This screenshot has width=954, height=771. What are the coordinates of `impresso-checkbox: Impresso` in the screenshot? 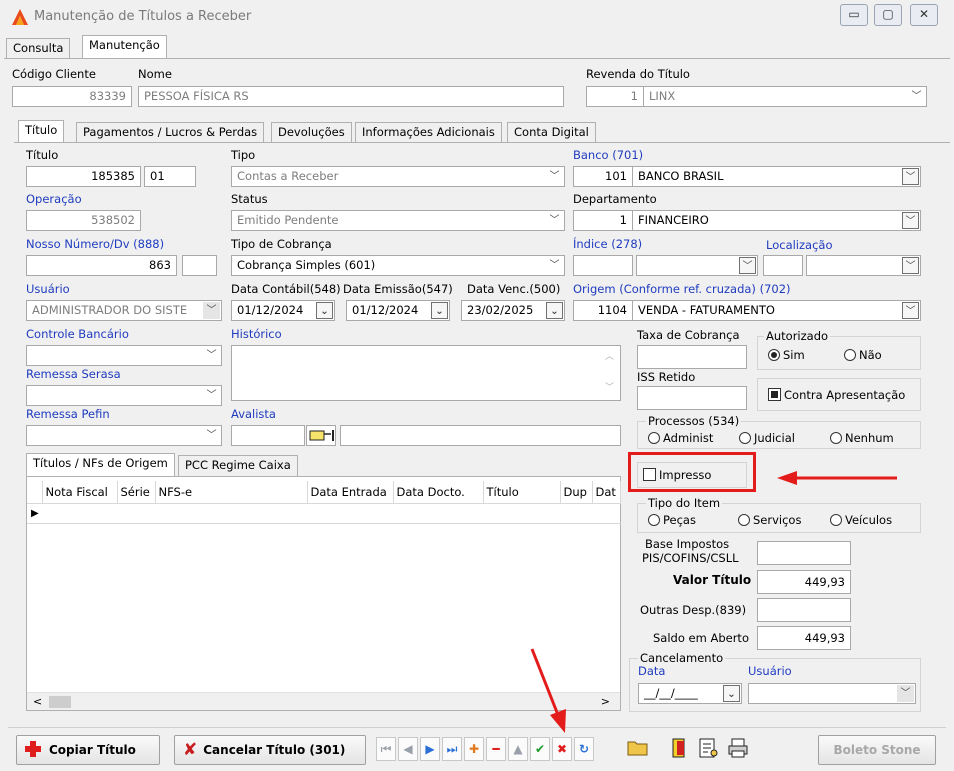 It's located at (677, 475).